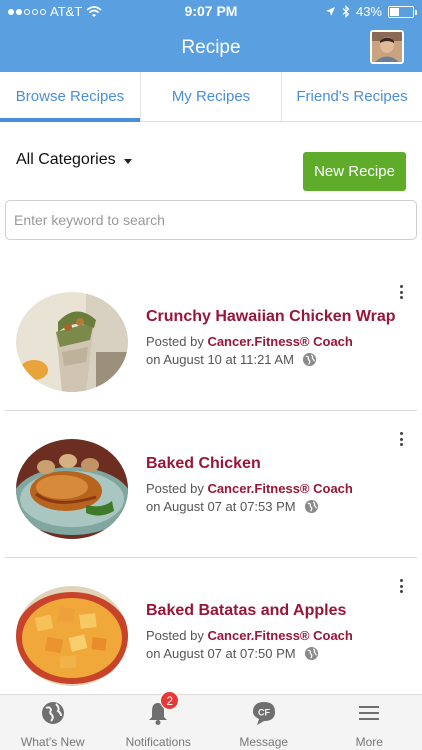 This screenshot has width=422, height=750. I want to click on recipe-date: on August 07 at 07:53 PM, so click(221, 506).